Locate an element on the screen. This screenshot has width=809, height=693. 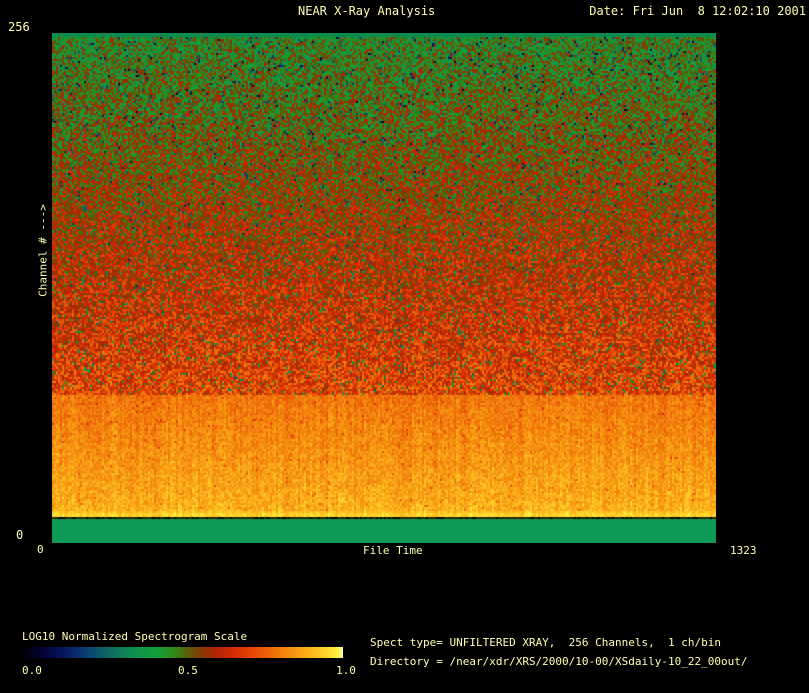
colorbar-tick-mid: 0.5 is located at coordinates (188, 670).